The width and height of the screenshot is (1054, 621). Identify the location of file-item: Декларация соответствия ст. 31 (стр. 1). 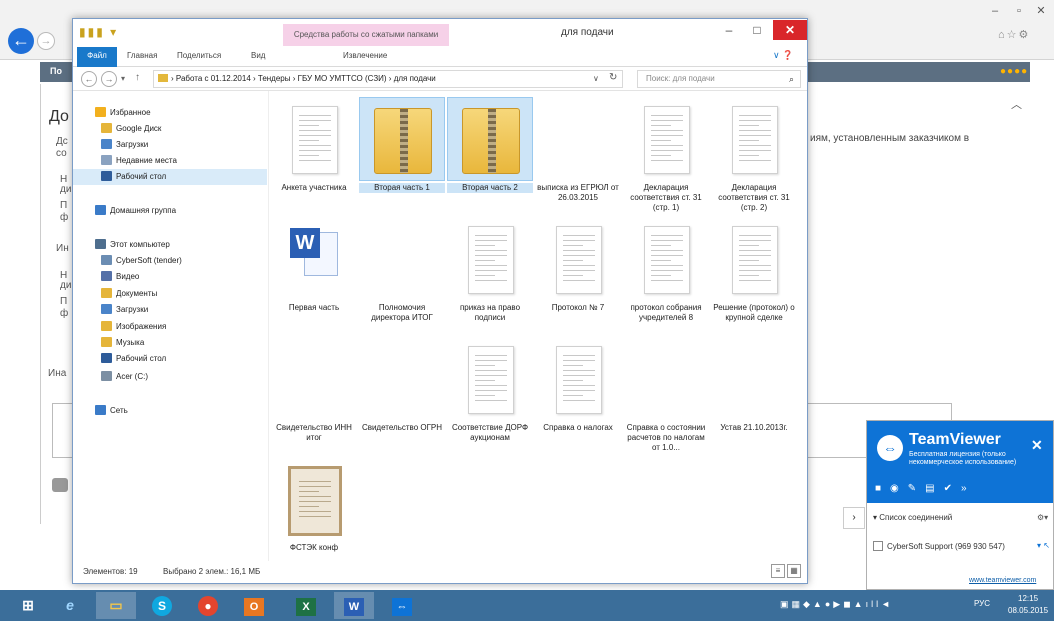
(666, 157).